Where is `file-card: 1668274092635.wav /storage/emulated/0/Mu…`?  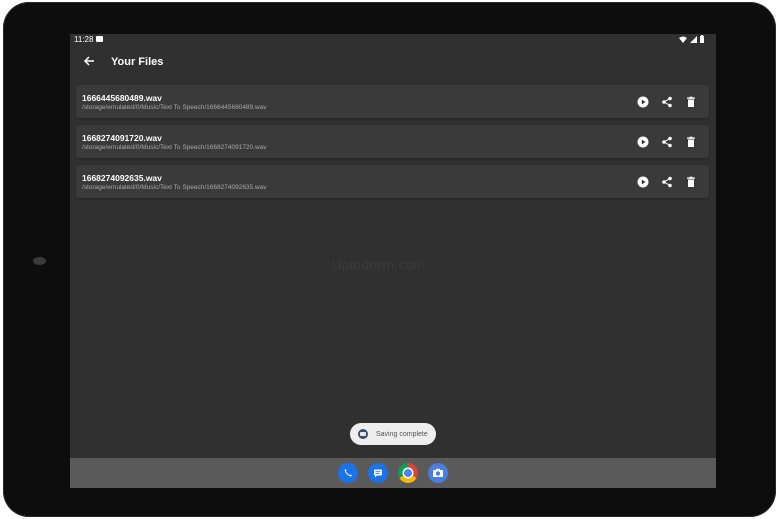
file-card: 1668274092635.wav /storage/emulated/0/Mu… is located at coordinates (392, 181).